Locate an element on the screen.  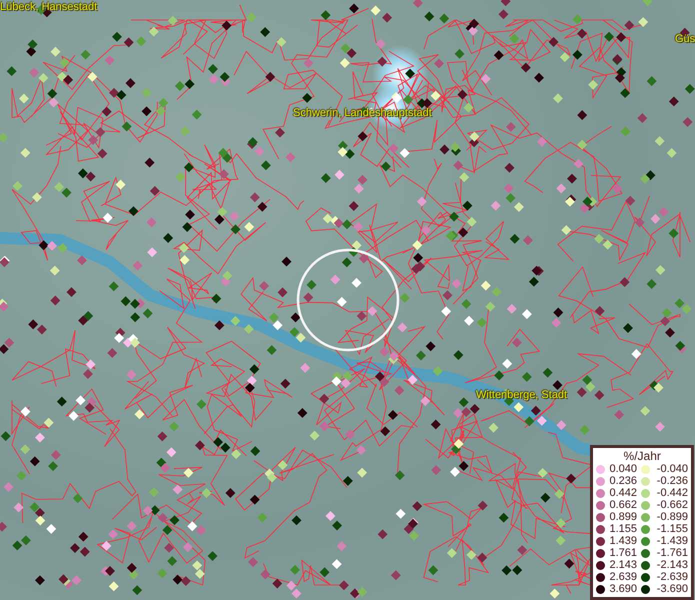
legend-label: -0.040 is located at coordinates (672, 469).